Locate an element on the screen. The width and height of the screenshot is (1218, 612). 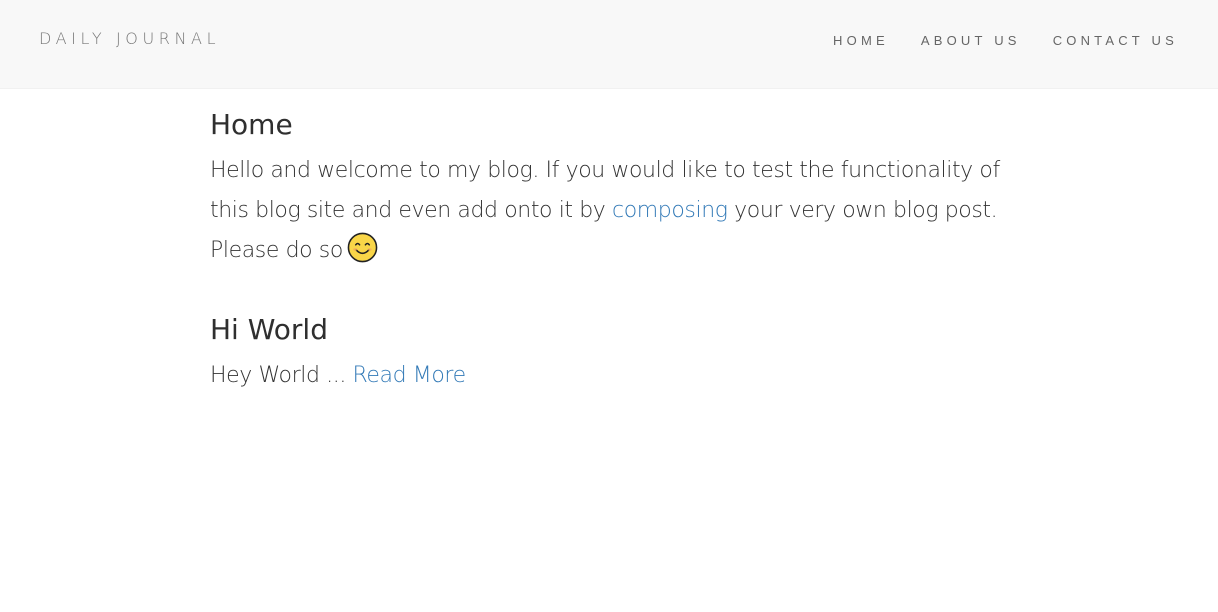
read-more-link: Read More is located at coordinates (410, 375).